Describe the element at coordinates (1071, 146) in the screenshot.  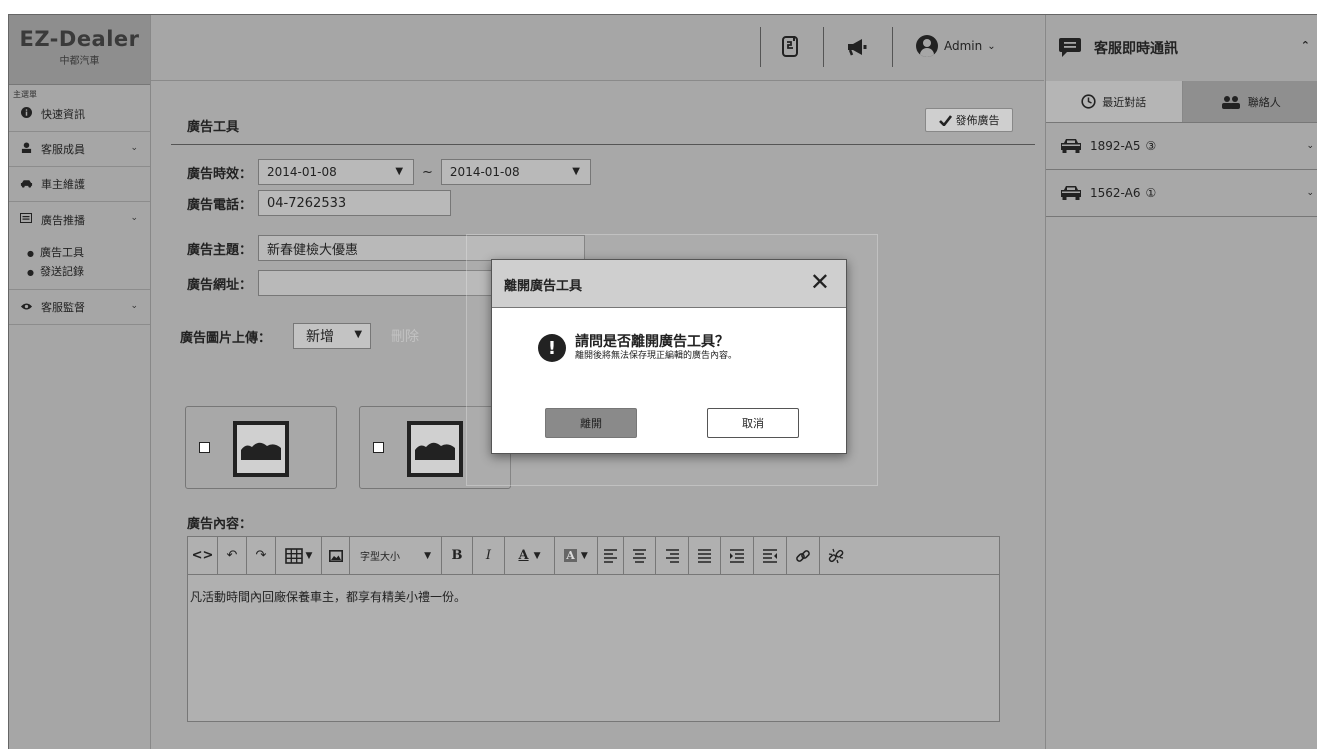
I see `car-icon` at that location.